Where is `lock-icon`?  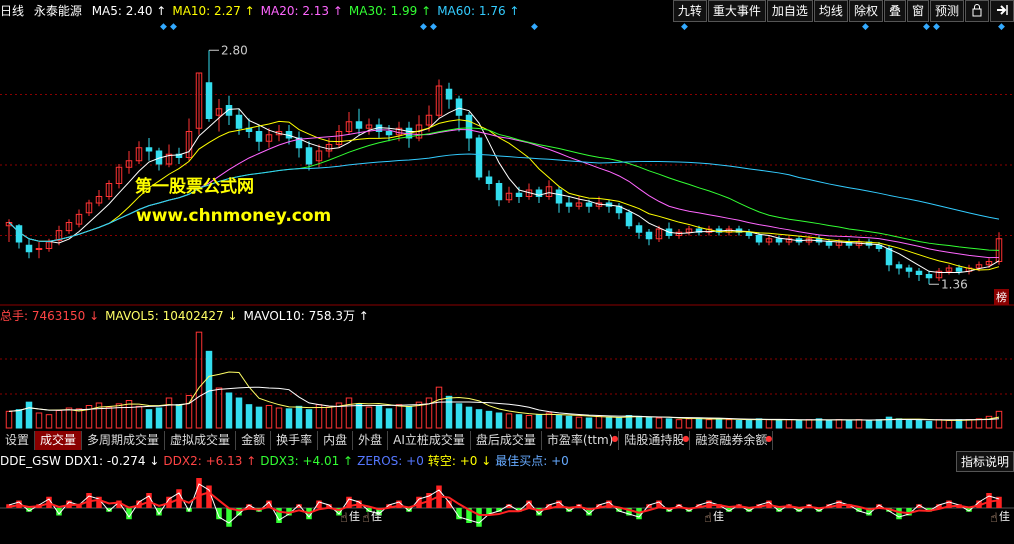
lock-icon is located at coordinates (977, 11).